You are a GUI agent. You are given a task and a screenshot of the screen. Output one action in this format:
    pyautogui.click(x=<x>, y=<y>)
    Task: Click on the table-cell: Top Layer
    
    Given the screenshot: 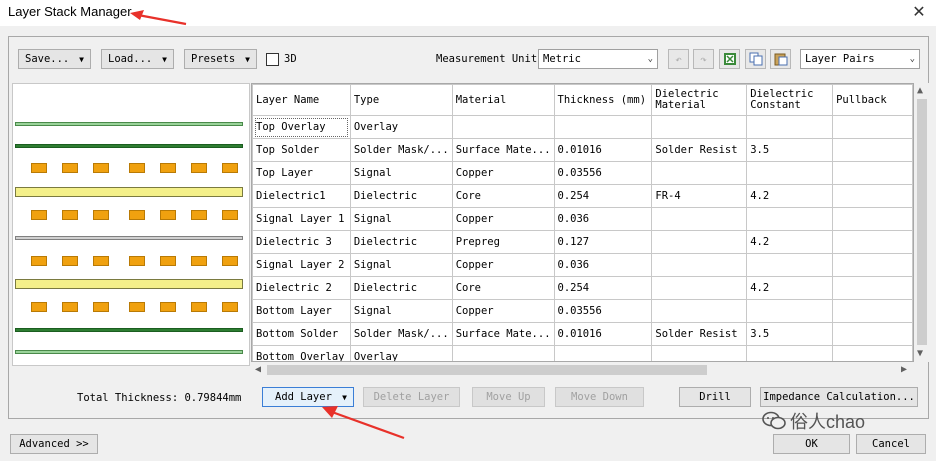 What is the action you would take?
    pyautogui.click(x=301, y=173)
    